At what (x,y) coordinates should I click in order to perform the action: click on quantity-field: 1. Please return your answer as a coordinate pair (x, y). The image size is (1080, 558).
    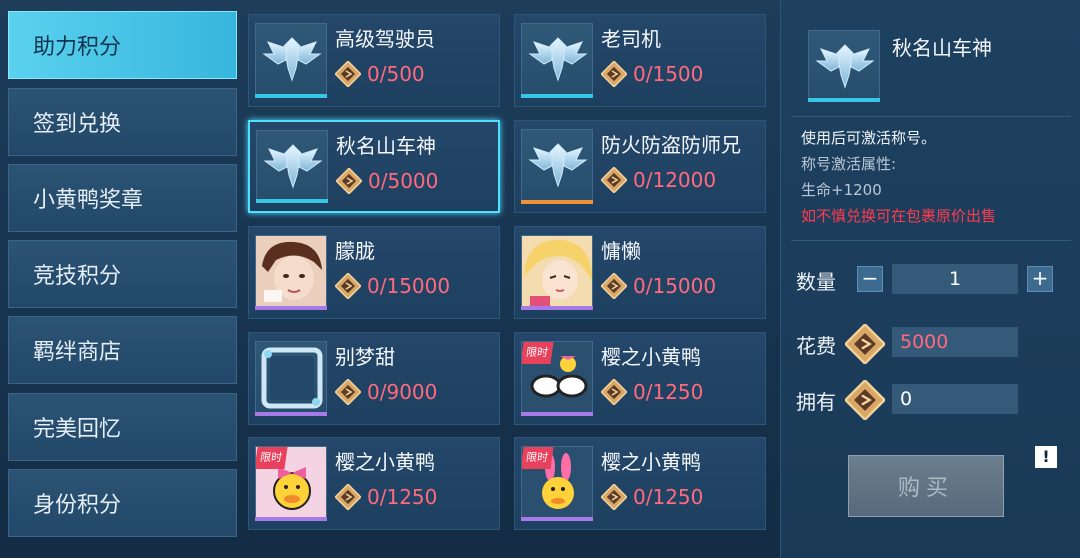
    Looking at the image, I should click on (955, 279).